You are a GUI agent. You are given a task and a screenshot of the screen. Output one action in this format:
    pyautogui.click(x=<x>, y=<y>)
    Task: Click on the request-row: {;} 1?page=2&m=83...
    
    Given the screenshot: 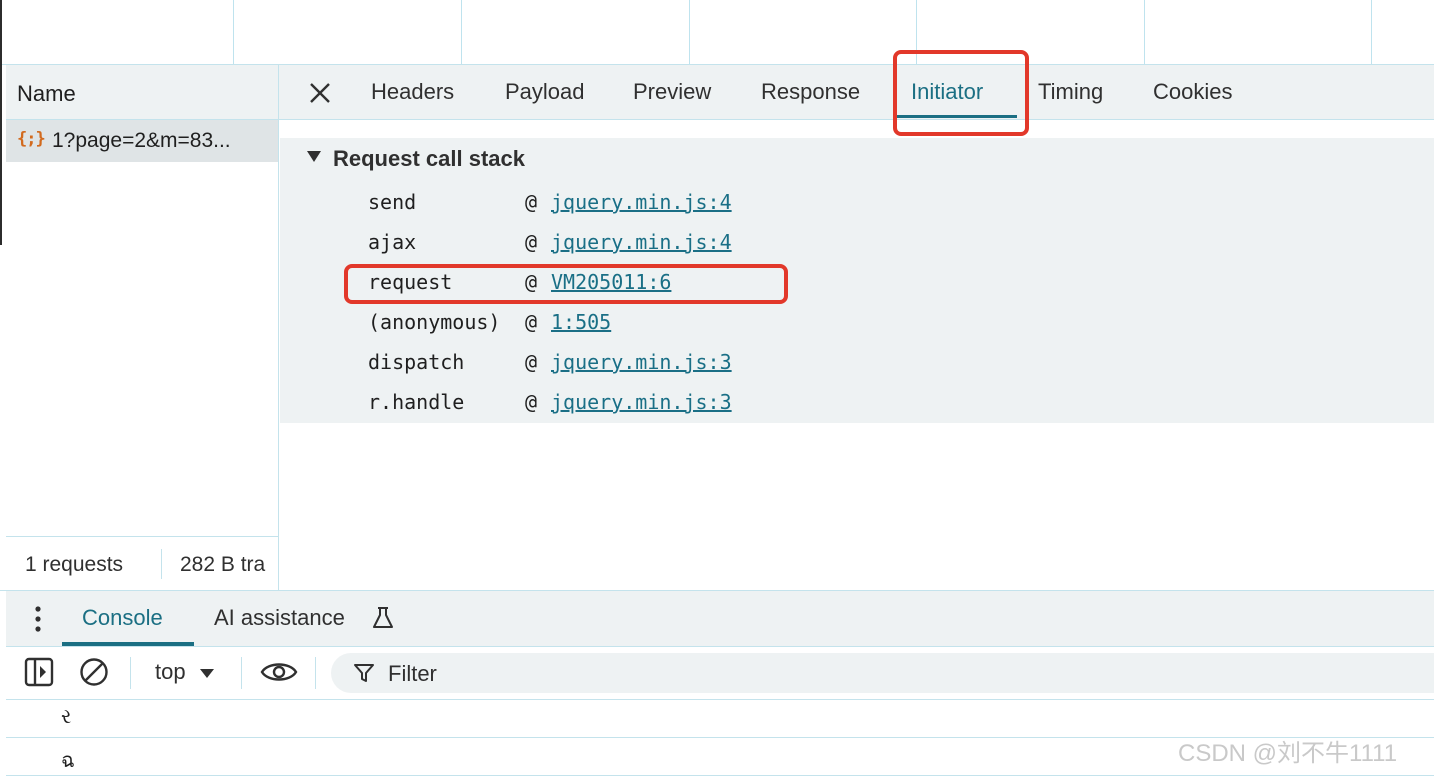 What is the action you would take?
    pyautogui.click(x=142, y=141)
    